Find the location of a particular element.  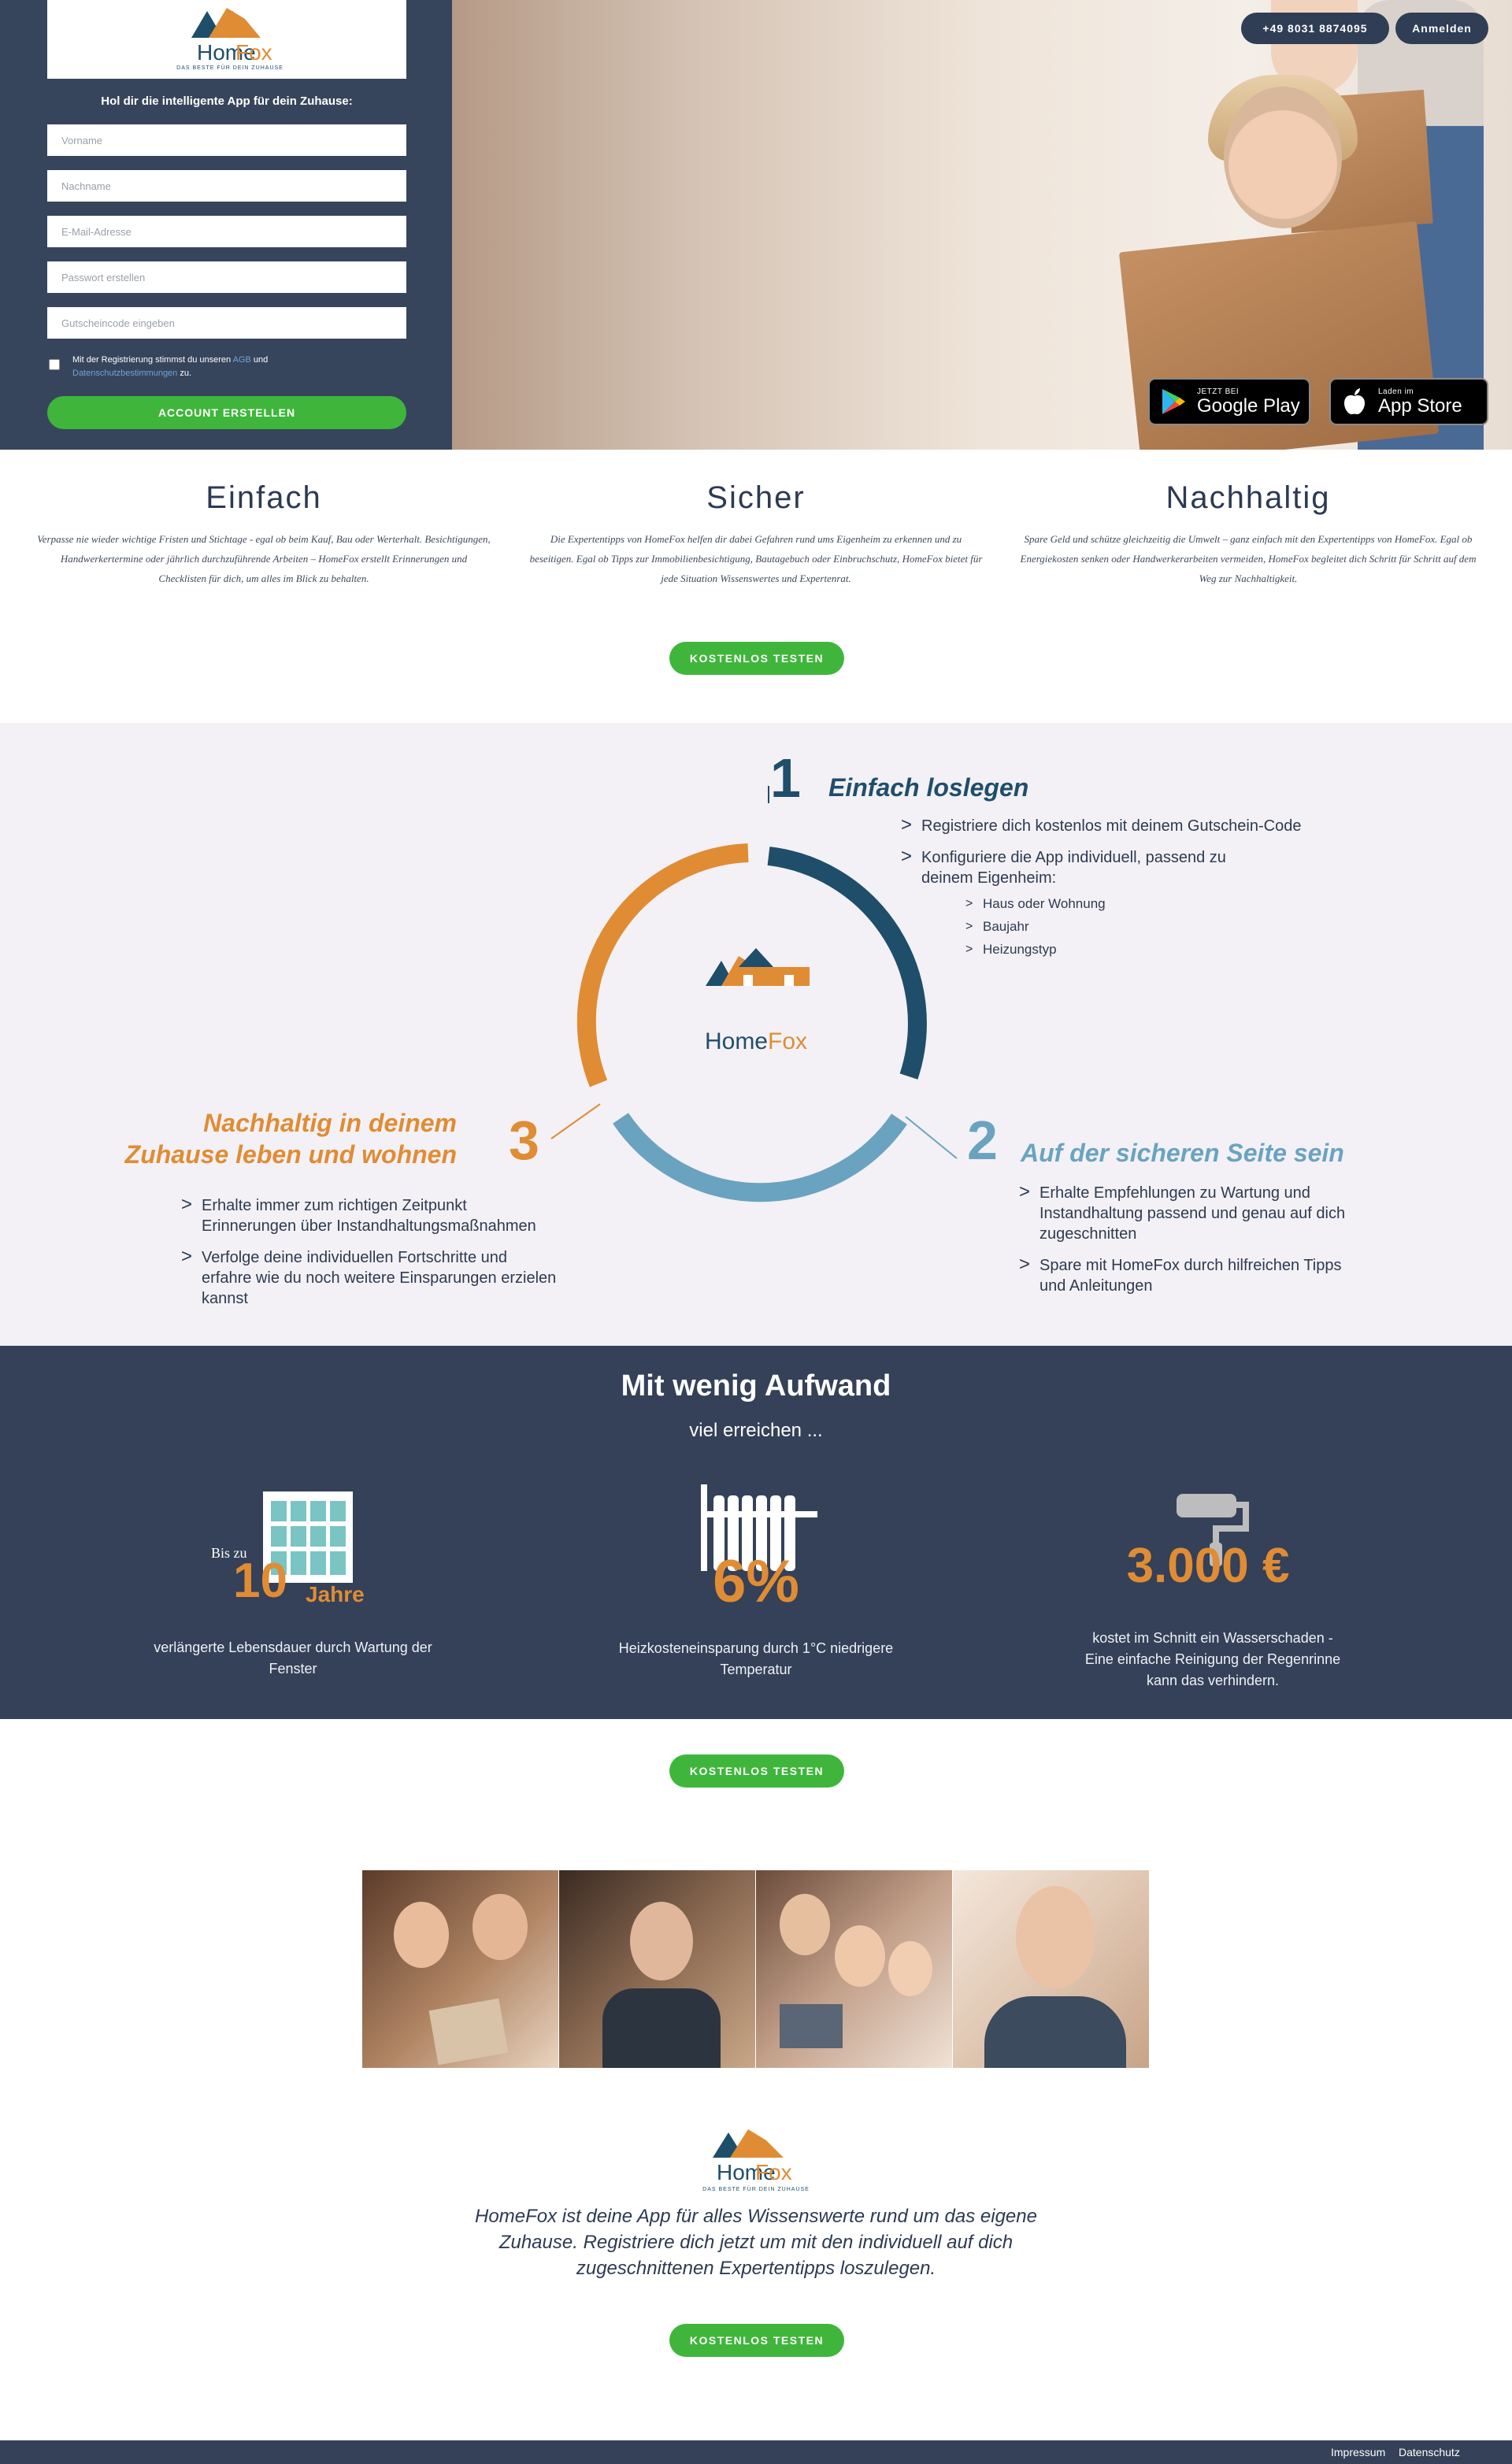

feature-title-nachhaltig: Nachhaltig is located at coordinates (1248, 497).